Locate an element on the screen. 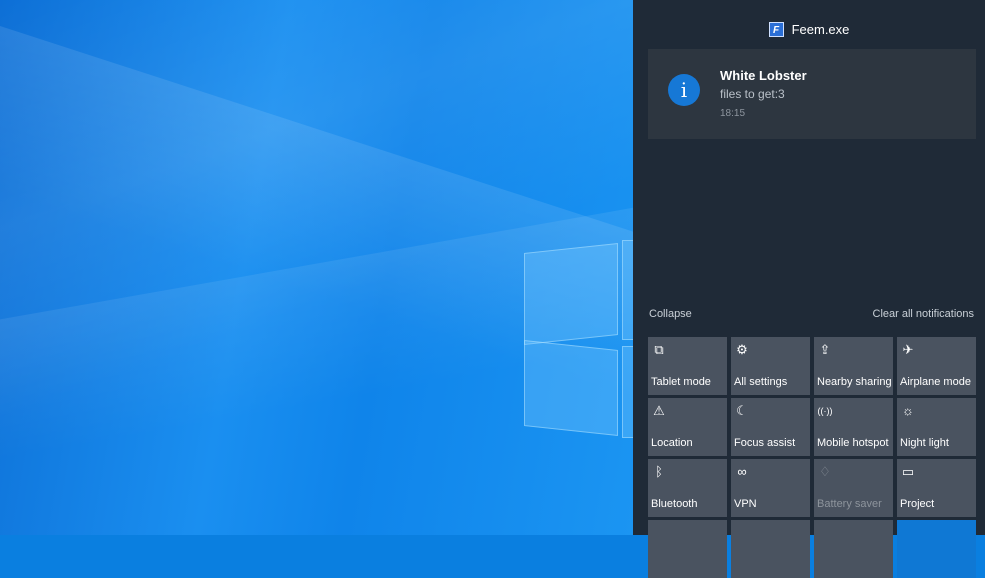 The image size is (985, 578). quick-action-label: Battery saver is located at coordinates (849, 504).